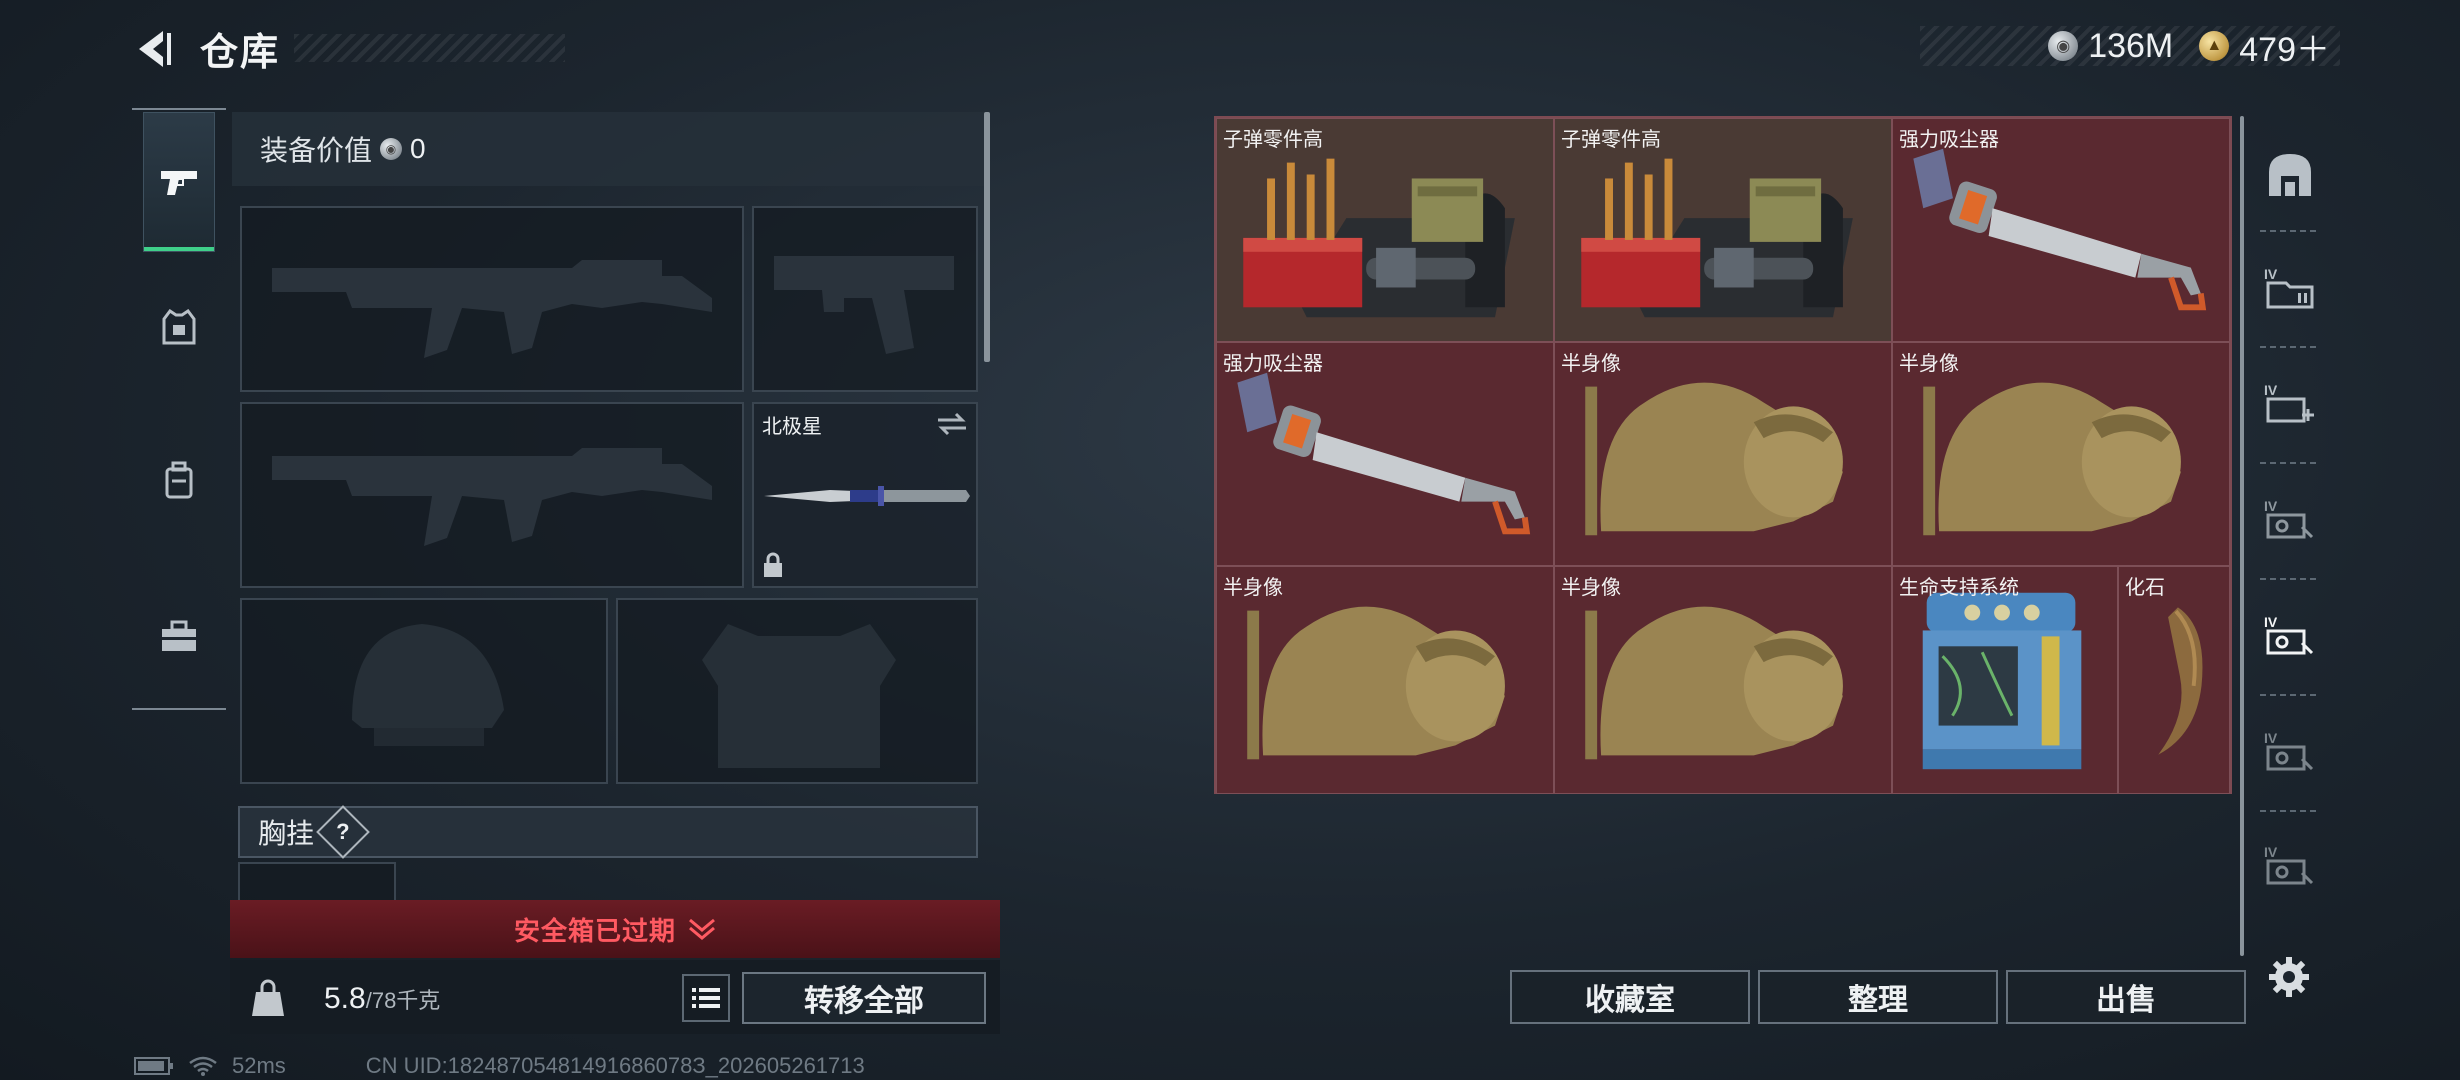 The height and width of the screenshot is (1080, 2460). I want to click on secondary-rifle-slot, so click(492, 495).